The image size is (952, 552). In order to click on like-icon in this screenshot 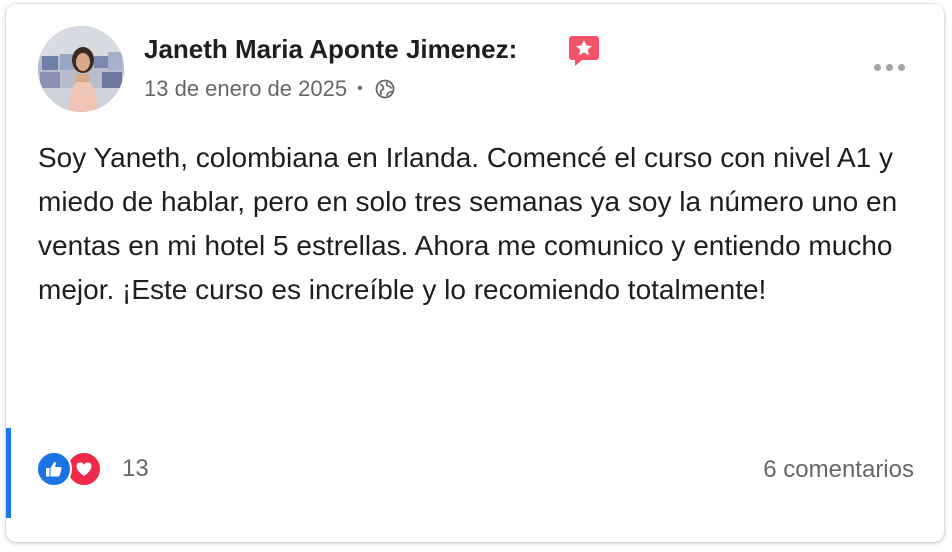, I will do `click(54, 469)`.